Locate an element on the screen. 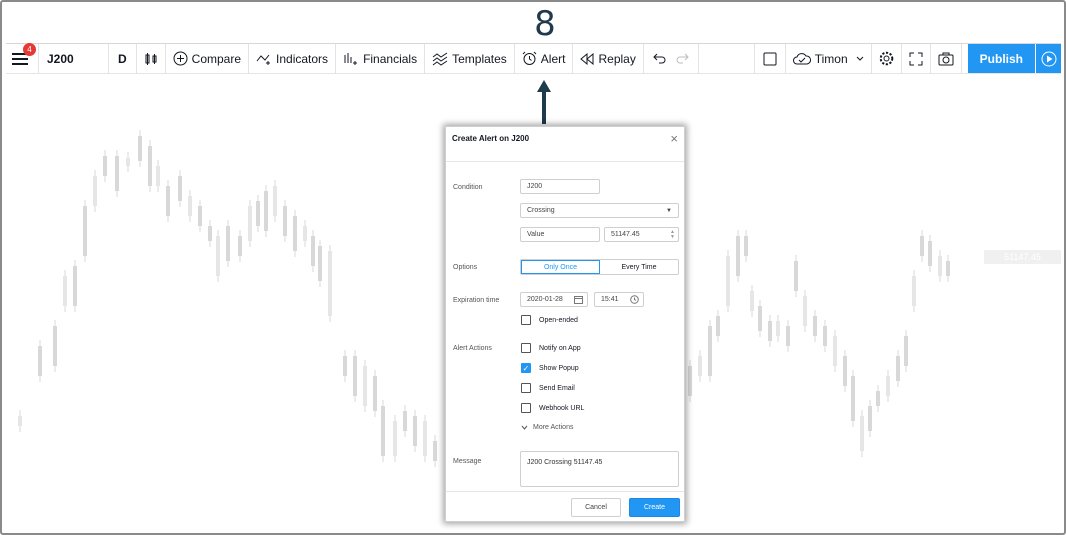 Image resolution: width=1066 pixels, height=535 pixels. financials-button: Financials is located at coordinates (381, 58).